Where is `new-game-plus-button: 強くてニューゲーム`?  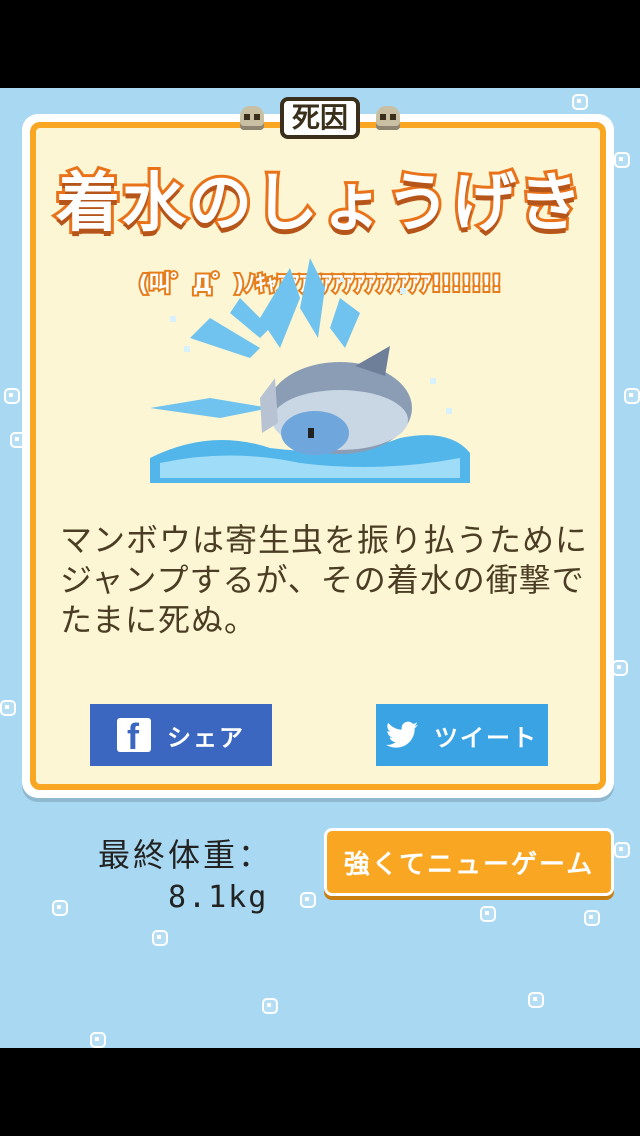 new-game-plus-button: 強くてニューゲーム is located at coordinates (469, 862).